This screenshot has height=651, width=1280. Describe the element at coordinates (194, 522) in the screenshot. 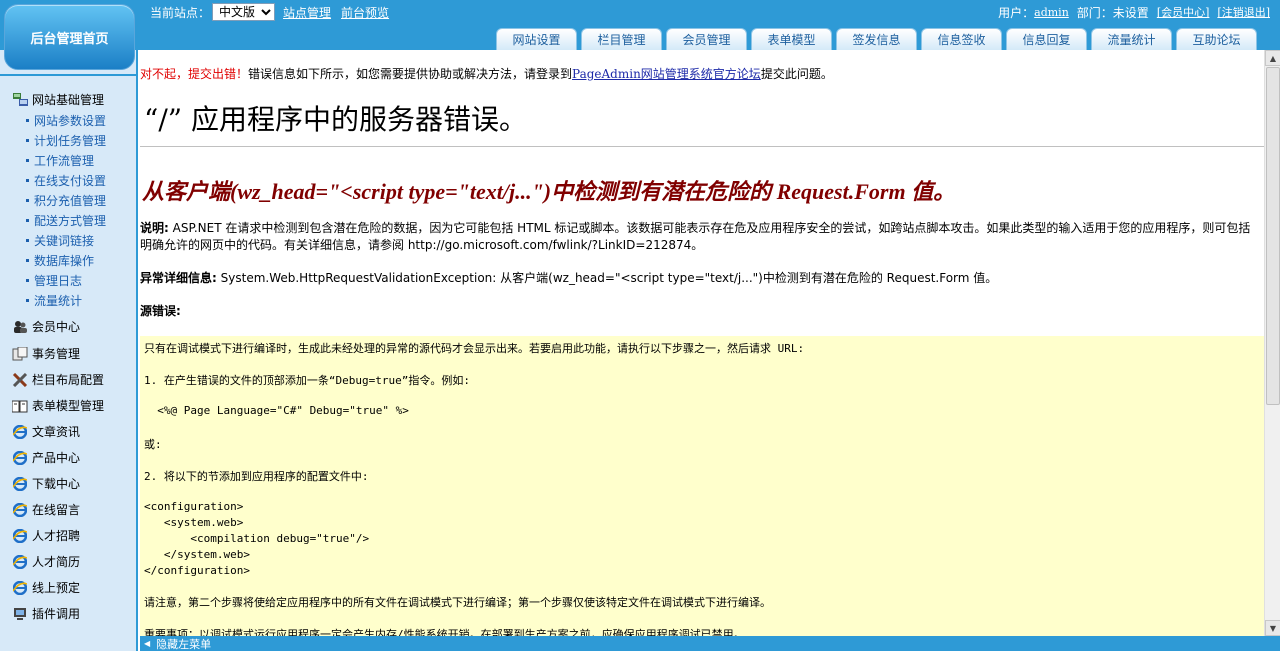

I see `code-line: <system.web>` at that location.